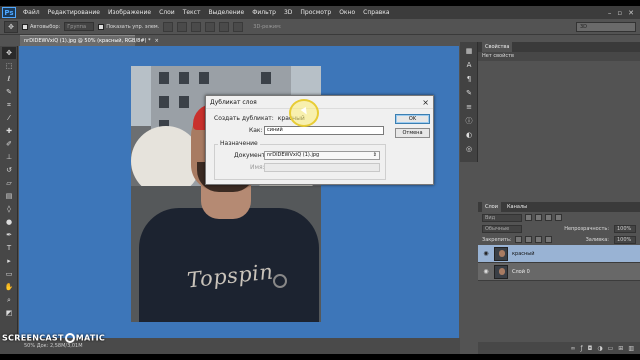 The image size is (640, 360). I want to click on info-icon: ⓘ, so click(469, 121).